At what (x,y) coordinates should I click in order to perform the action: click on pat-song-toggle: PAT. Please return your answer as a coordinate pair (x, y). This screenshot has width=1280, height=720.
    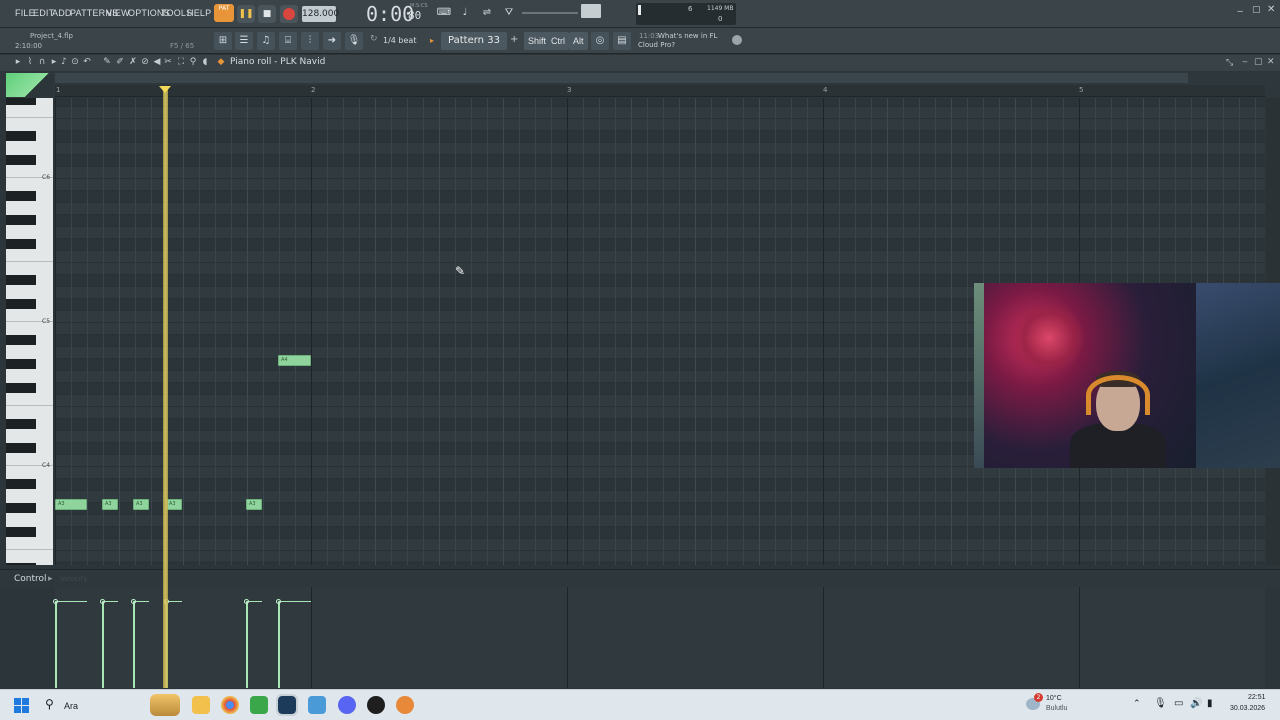
    Looking at the image, I should click on (224, 13).